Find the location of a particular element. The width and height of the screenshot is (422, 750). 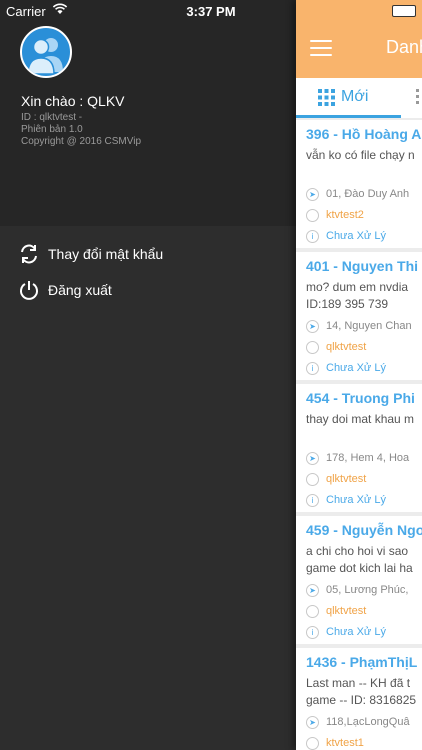

ticket-description: vẫn ko có file chạy n is located at coordinates (360, 155).